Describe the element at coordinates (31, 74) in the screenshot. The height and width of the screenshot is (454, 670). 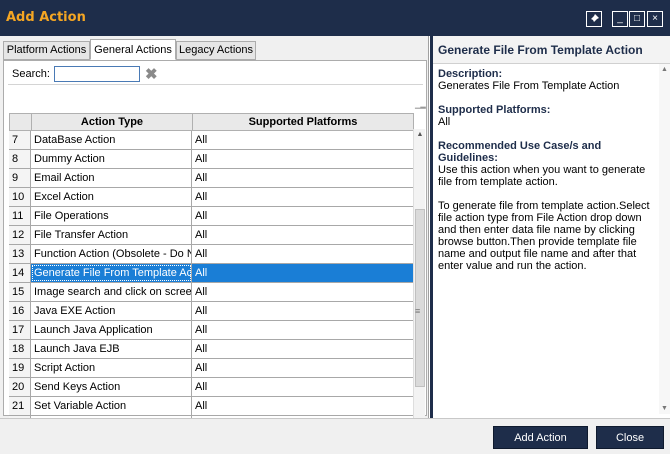
I see `search-label: Search:` at that location.